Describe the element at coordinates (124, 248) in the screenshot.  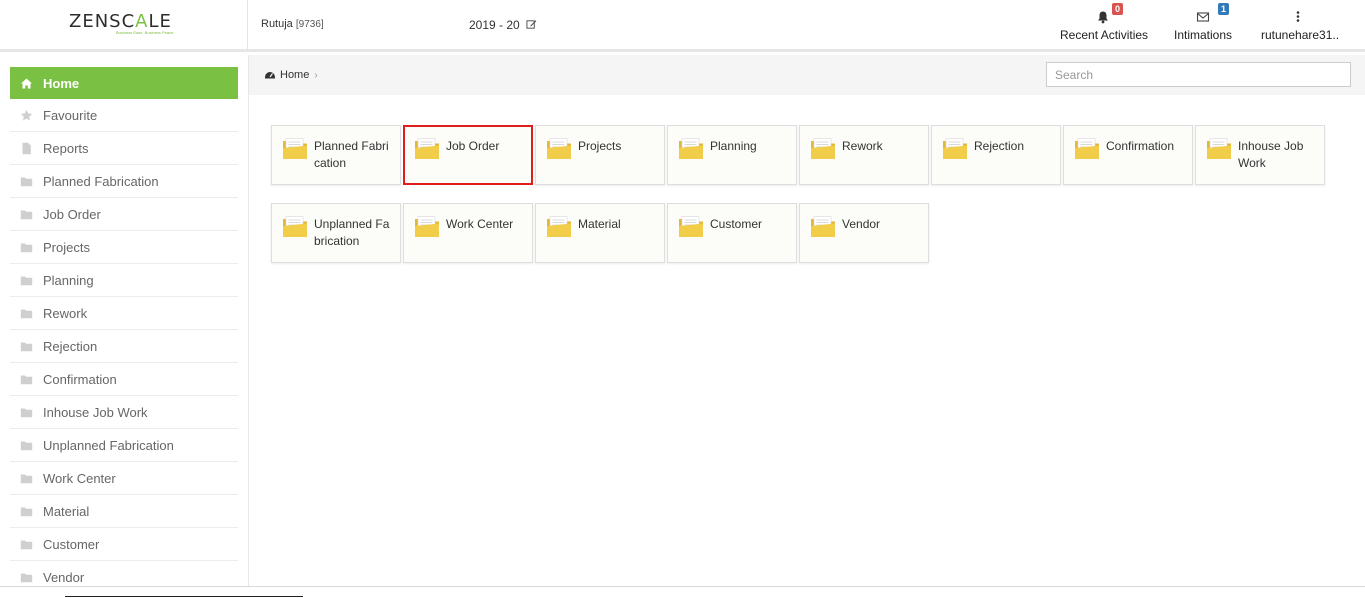
I see `sidebar-item-projects: Projects` at that location.